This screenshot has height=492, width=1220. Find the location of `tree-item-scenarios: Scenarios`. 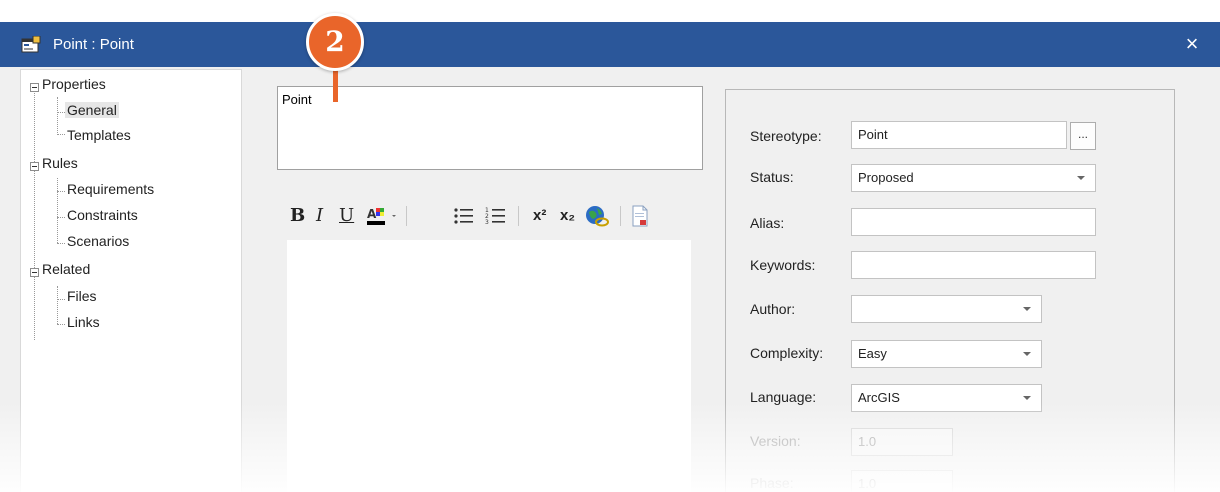

tree-item-scenarios: Scenarios is located at coordinates (98, 242).